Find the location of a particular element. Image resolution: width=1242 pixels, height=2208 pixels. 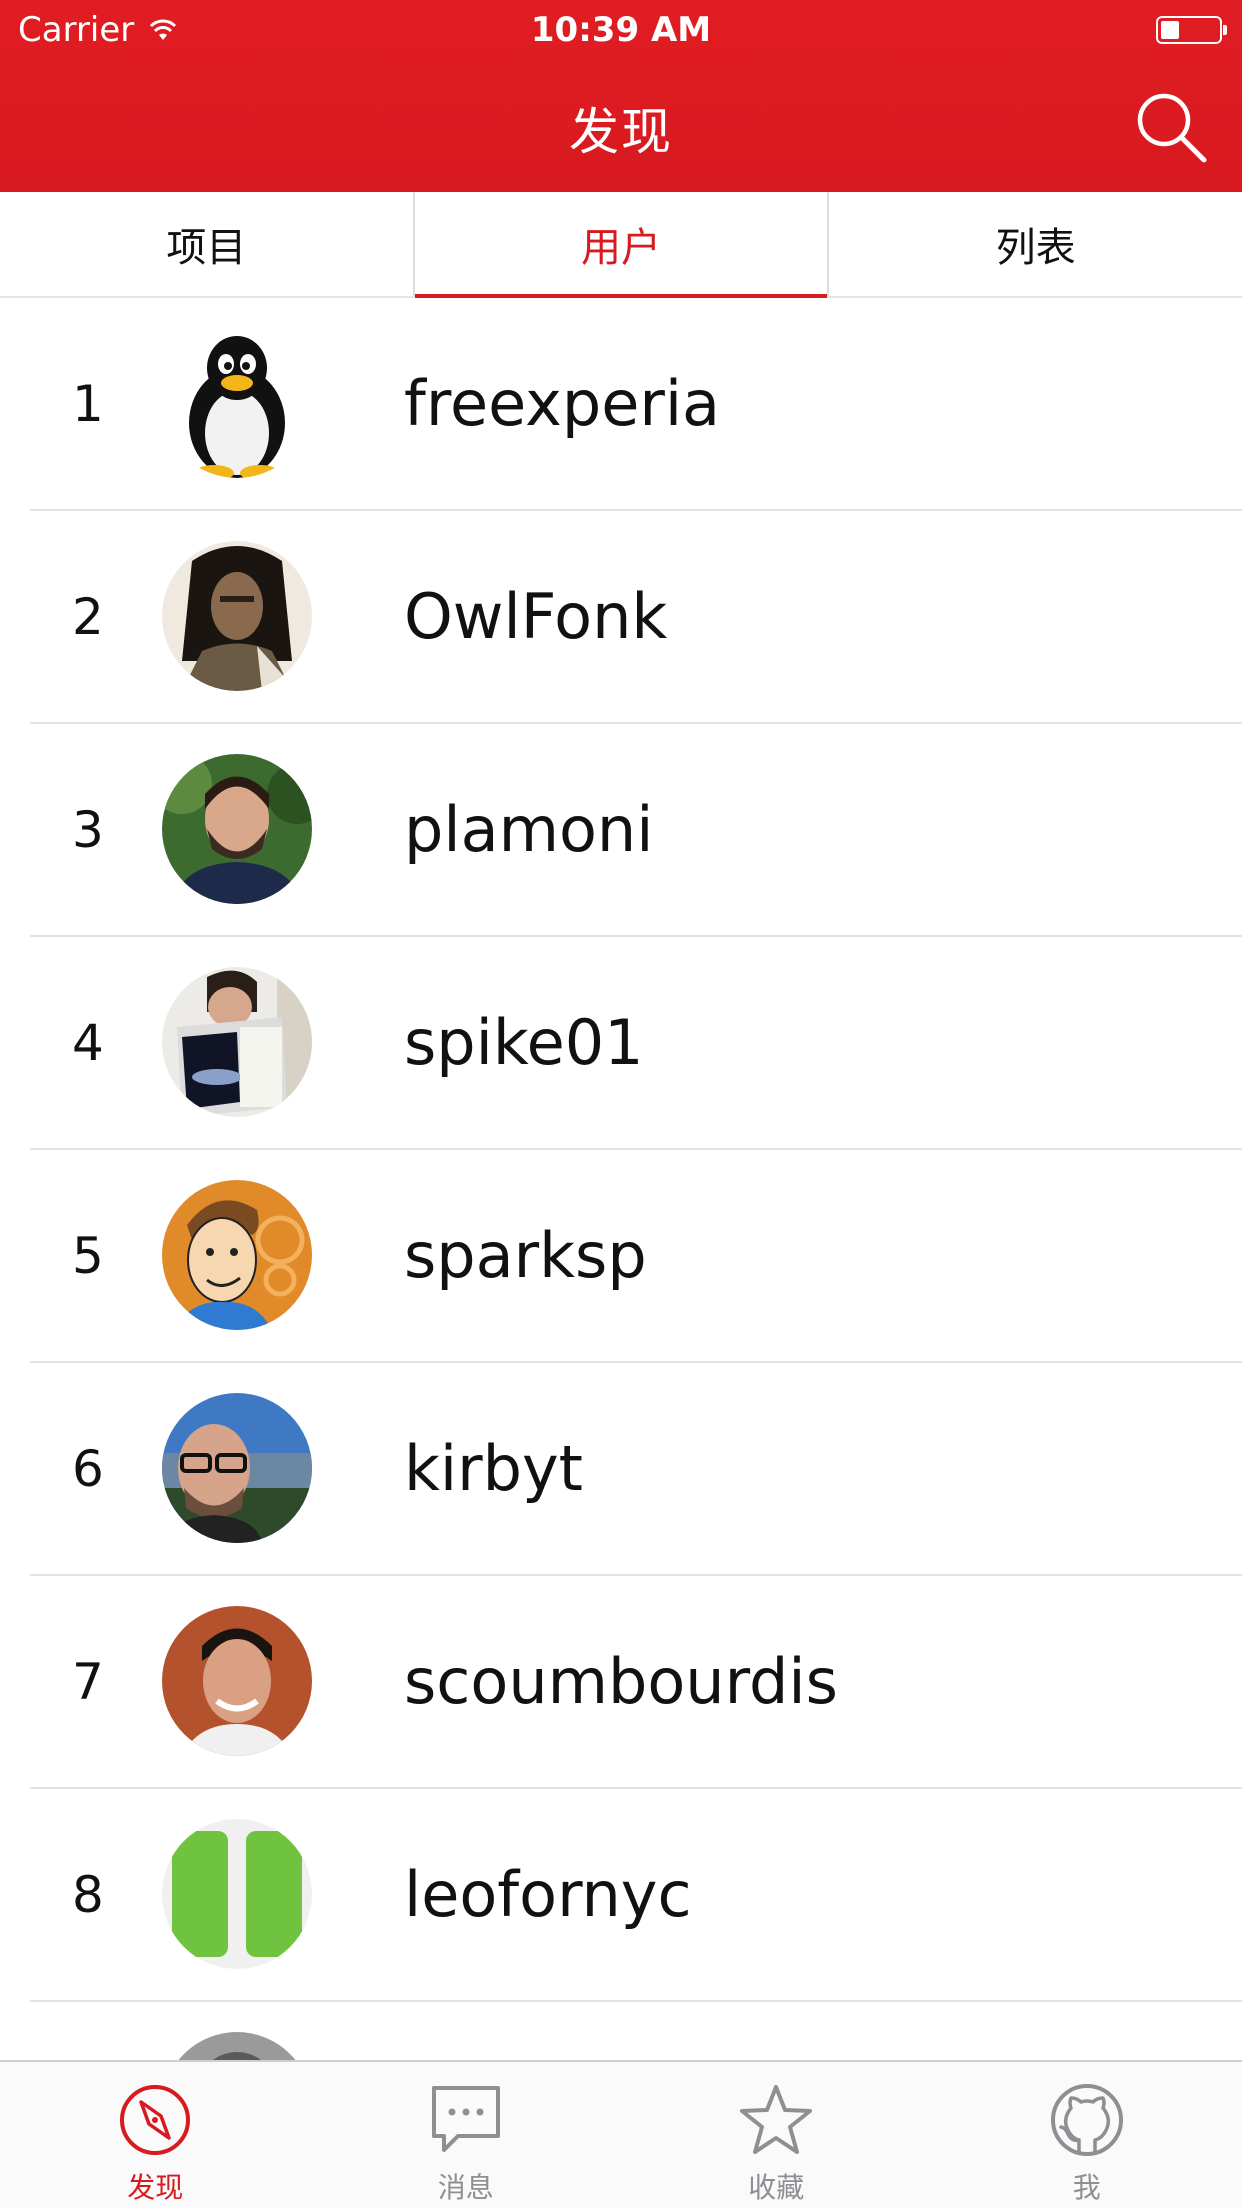

username: freexperia is located at coordinates (562, 403).